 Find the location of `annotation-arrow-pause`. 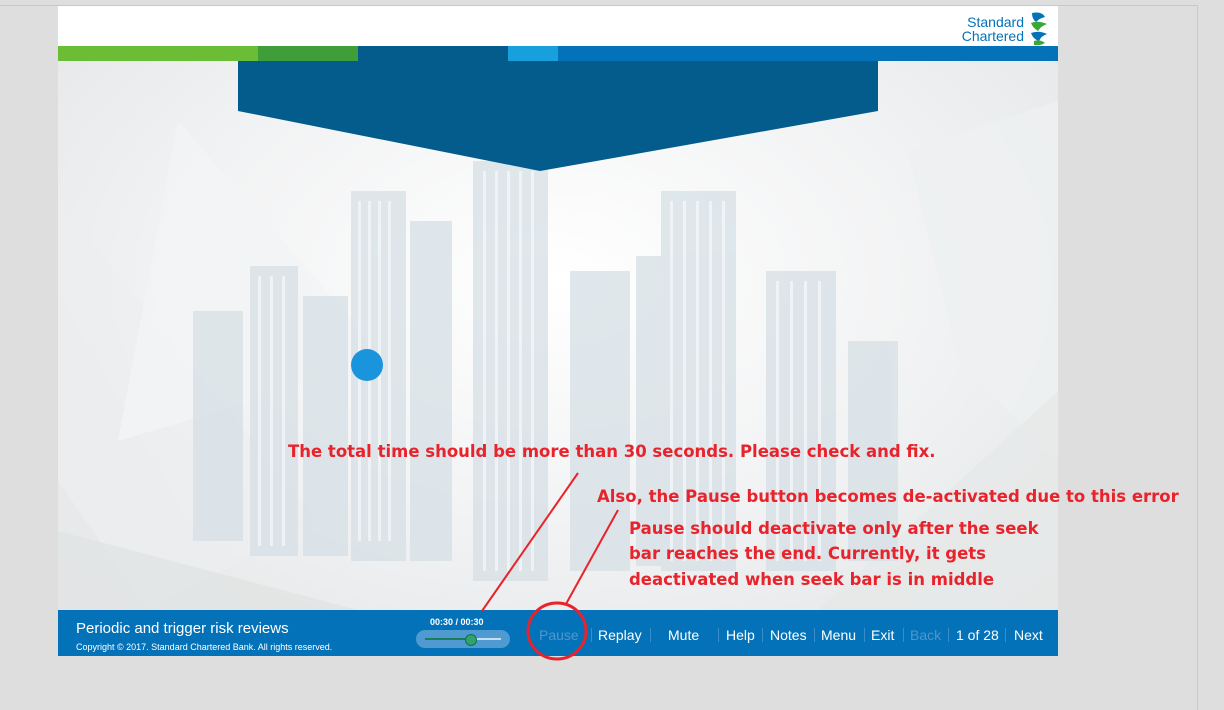

annotation-arrow-pause is located at coordinates (592, 557).